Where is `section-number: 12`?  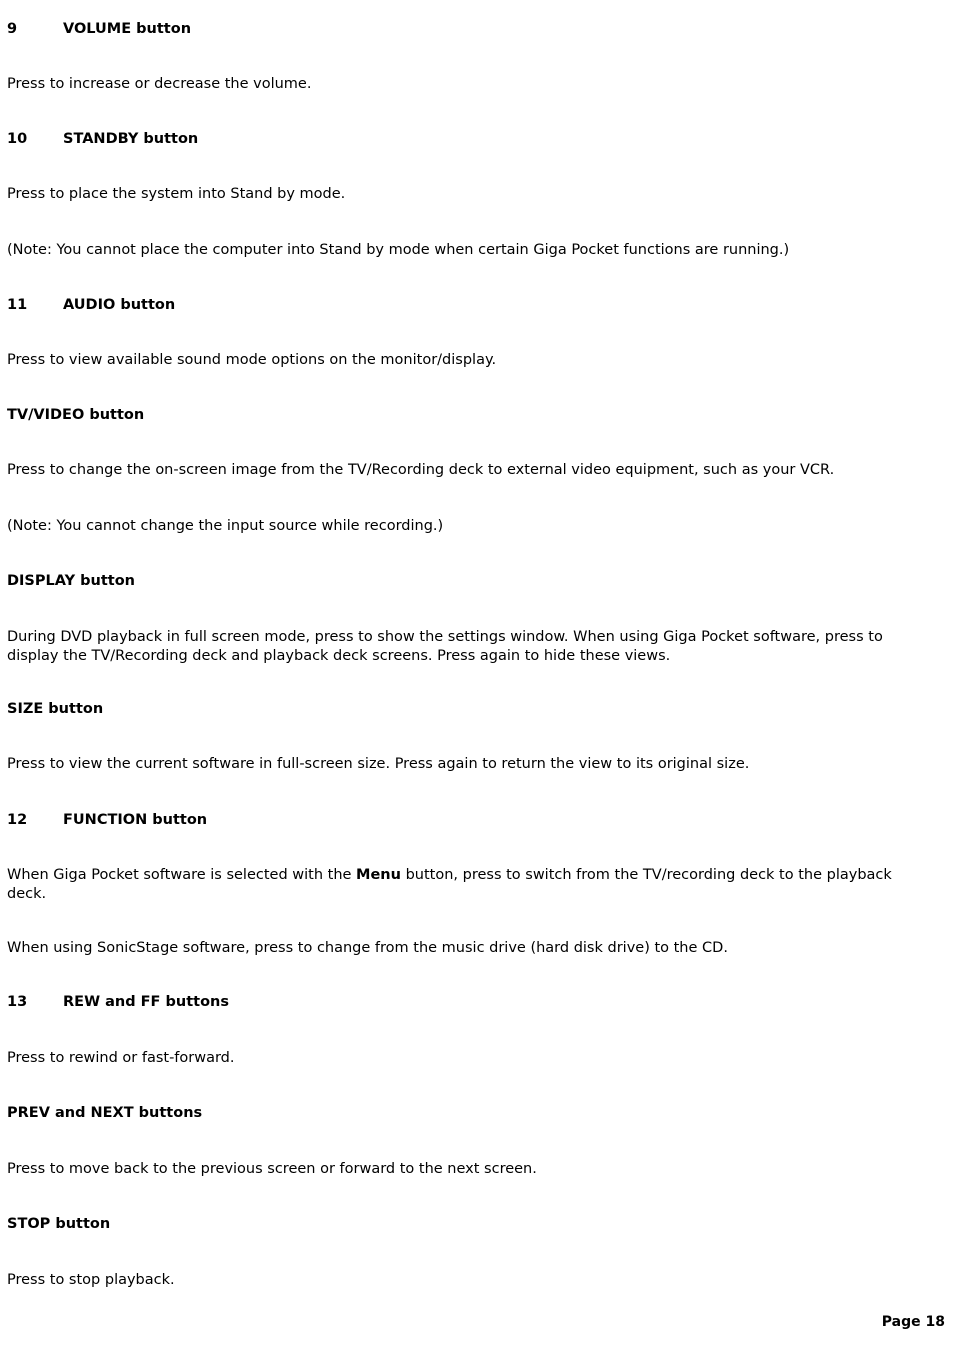 section-number: 12 is located at coordinates (17, 820).